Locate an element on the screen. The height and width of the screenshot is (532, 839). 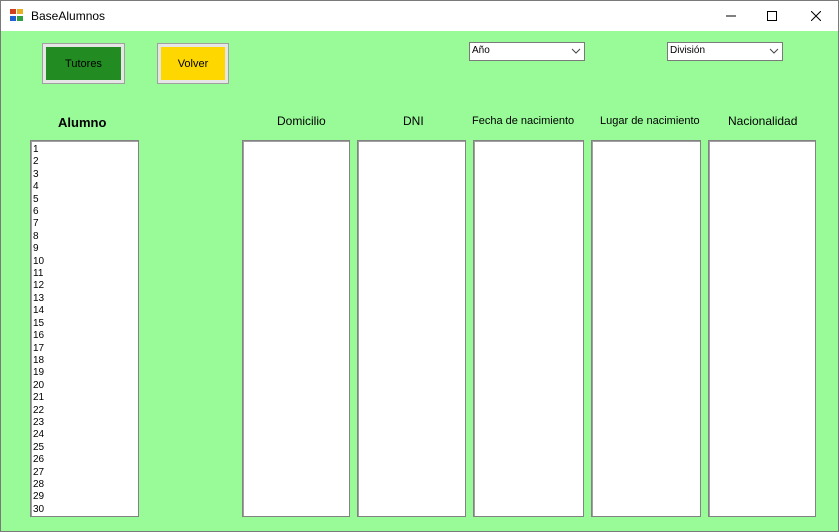
domicilio-header: Domicilio is located at coordinates (301, 121).